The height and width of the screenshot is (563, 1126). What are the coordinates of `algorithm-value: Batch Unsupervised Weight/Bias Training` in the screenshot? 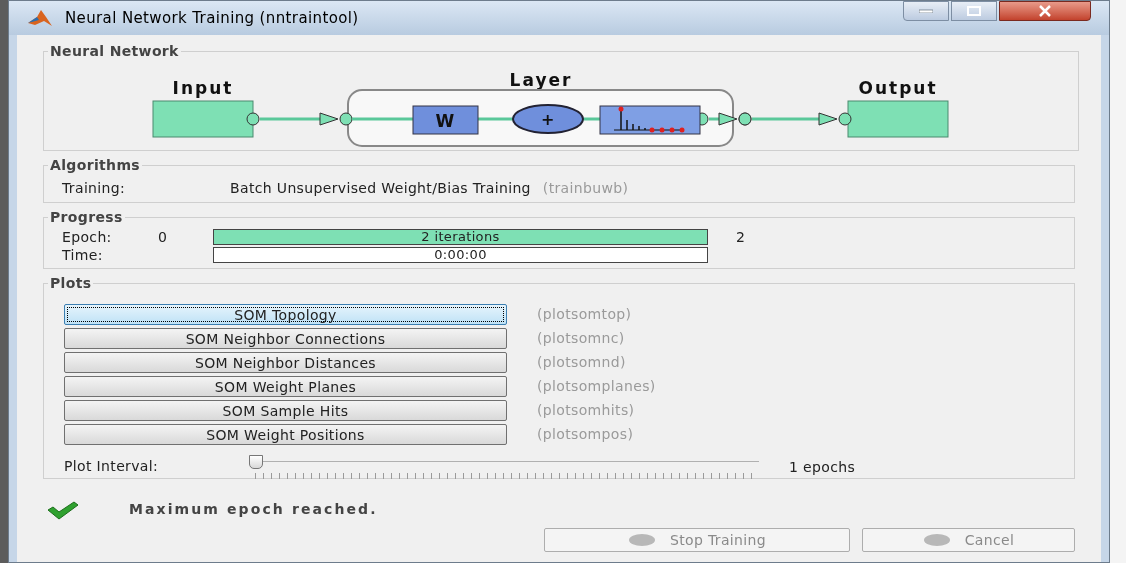 It's located at (380, 188).